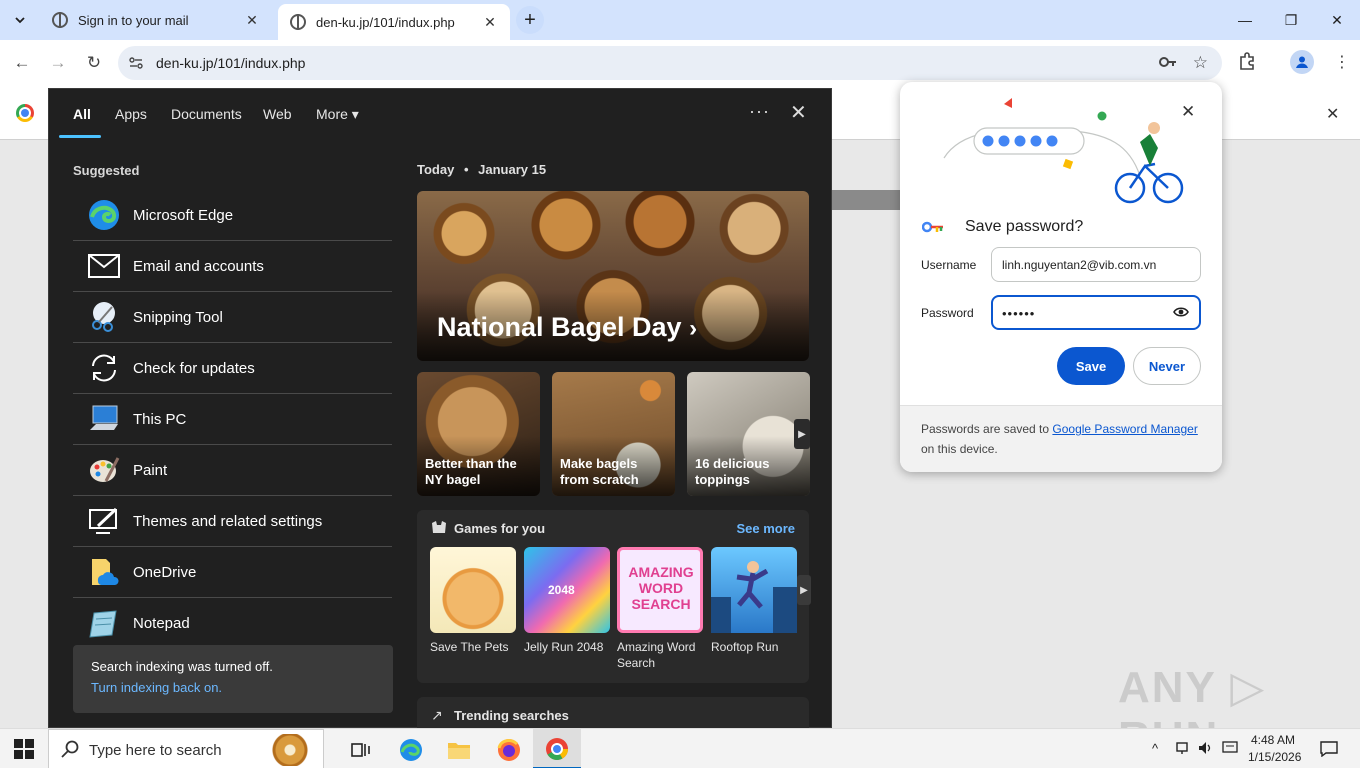  I want to click on suggested-label: This PC, so click(160, 419).